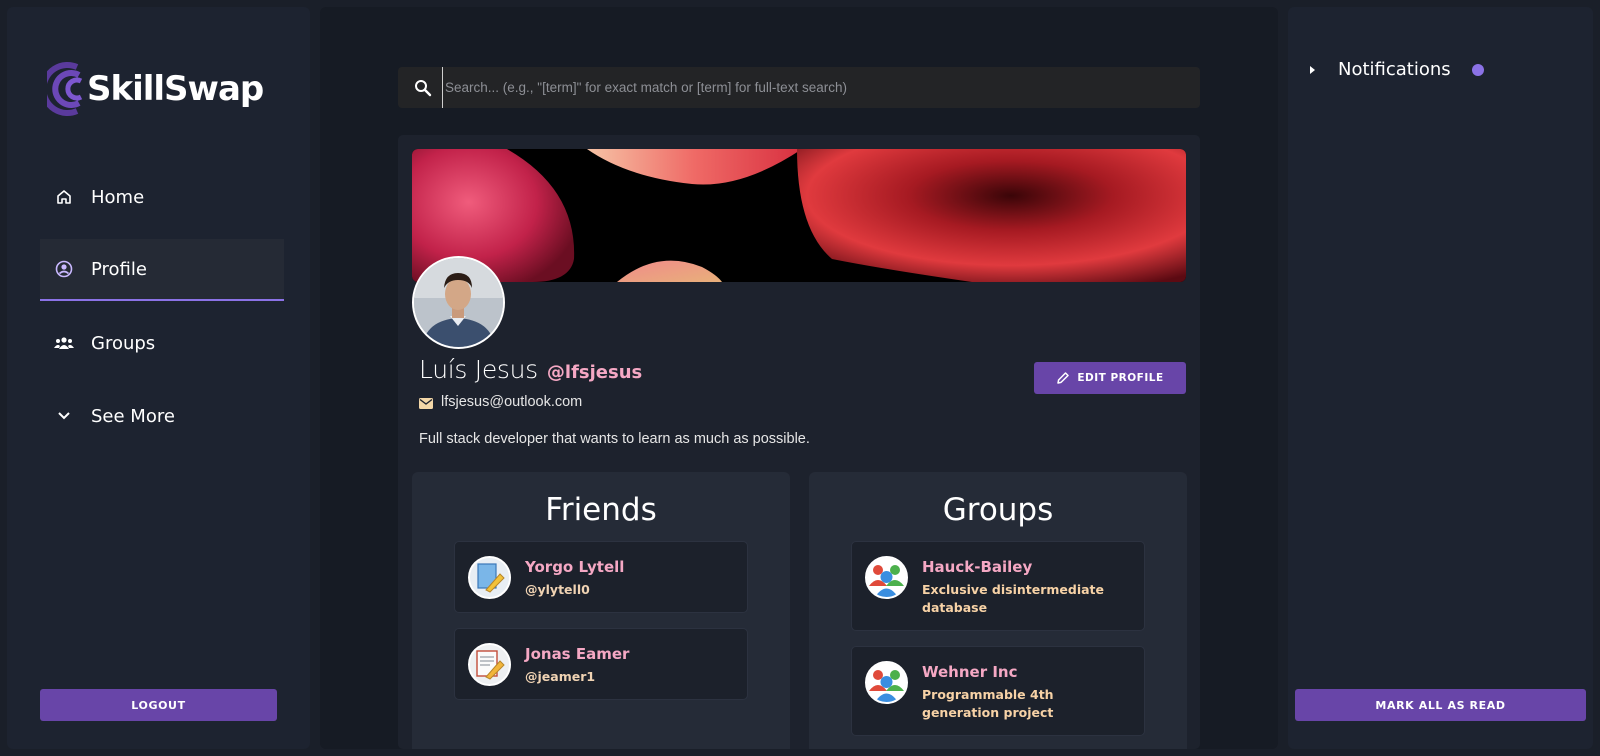  What do you see at coordinates (1394, 69) in the screenshot?
I see `notifications-title: Notifications` at bounding box center [1394, 69].